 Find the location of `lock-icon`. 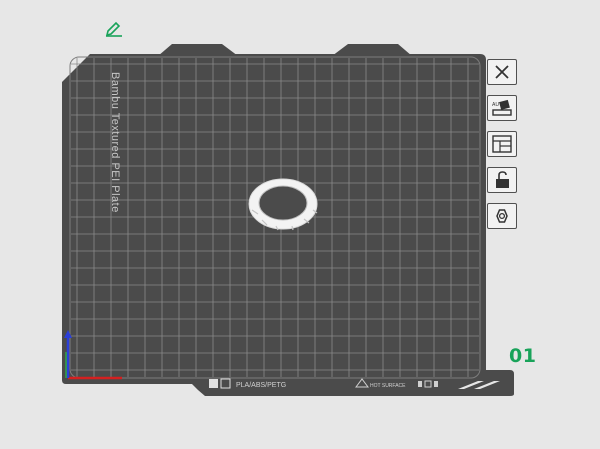

lock-icon is located at coordinates (502, 180).